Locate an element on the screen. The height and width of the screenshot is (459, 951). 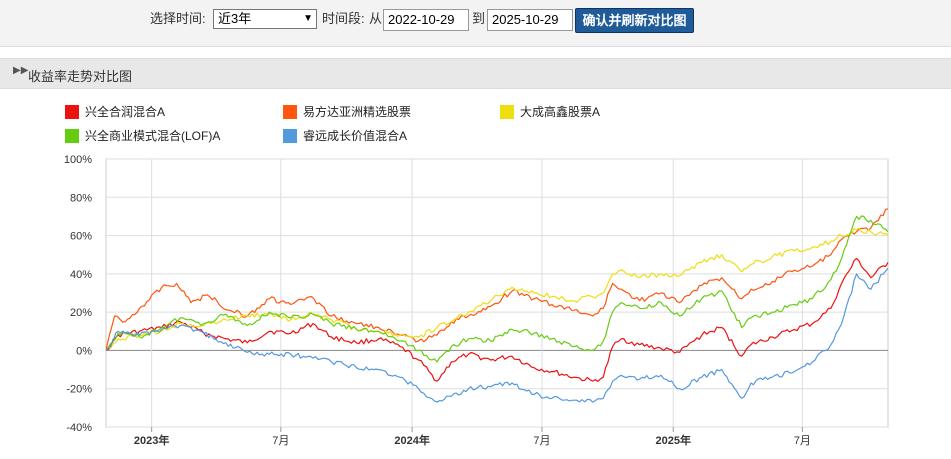
to-label: 到 is located at coordinates (479, 18).